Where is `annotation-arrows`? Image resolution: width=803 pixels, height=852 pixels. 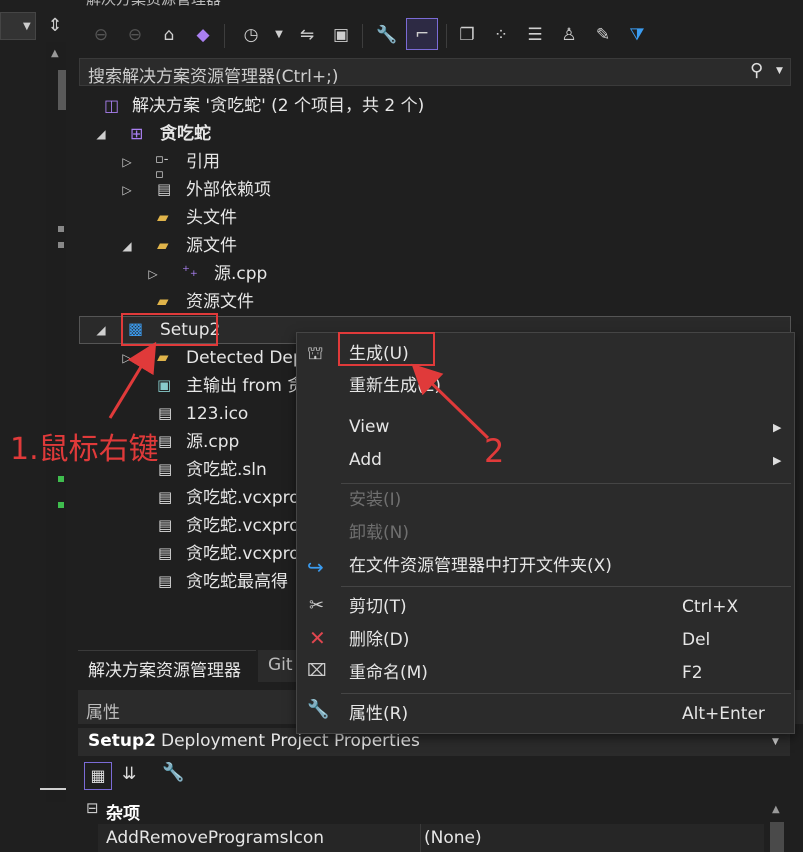 annotation-arrows is located at coordinates (299, 390).